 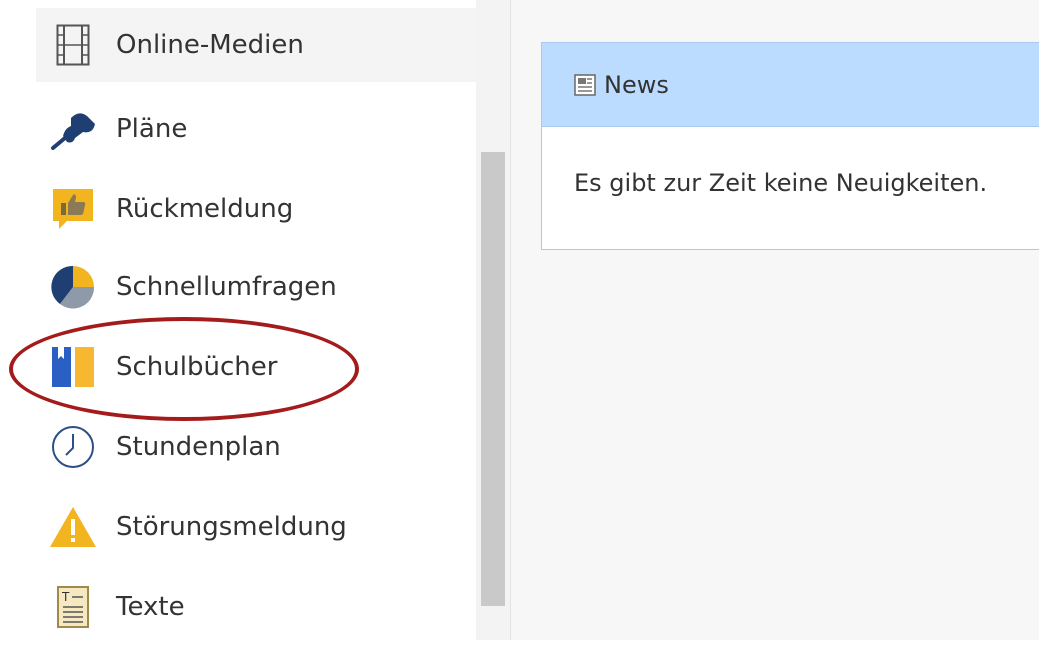 I want to click on newspaper-icon, so click(x=585, y=84).